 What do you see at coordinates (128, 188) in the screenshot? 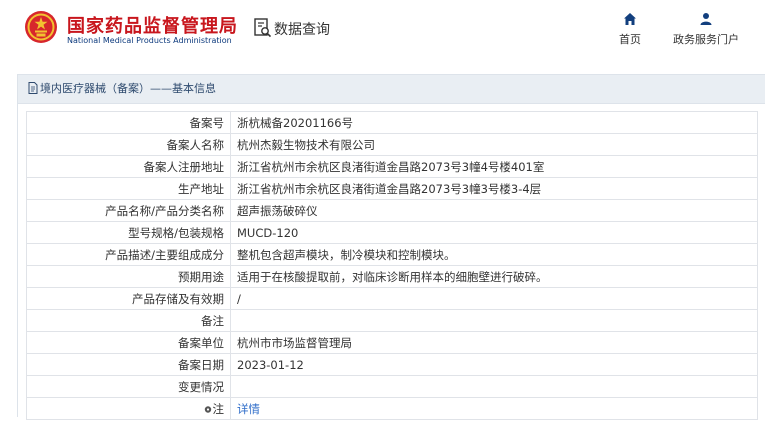
I see `row-label: 生产地址` at bounding box center [128, 188].